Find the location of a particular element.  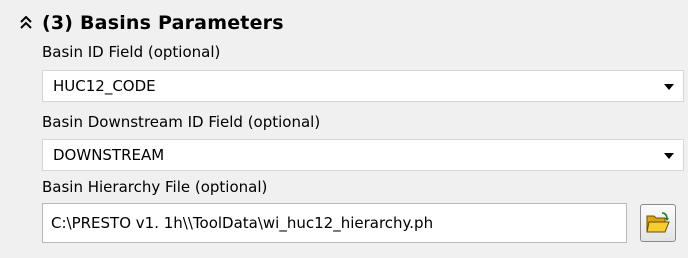

basin-downstream-id-value: DOWNSTREAM is located at coordinates (109, 155).